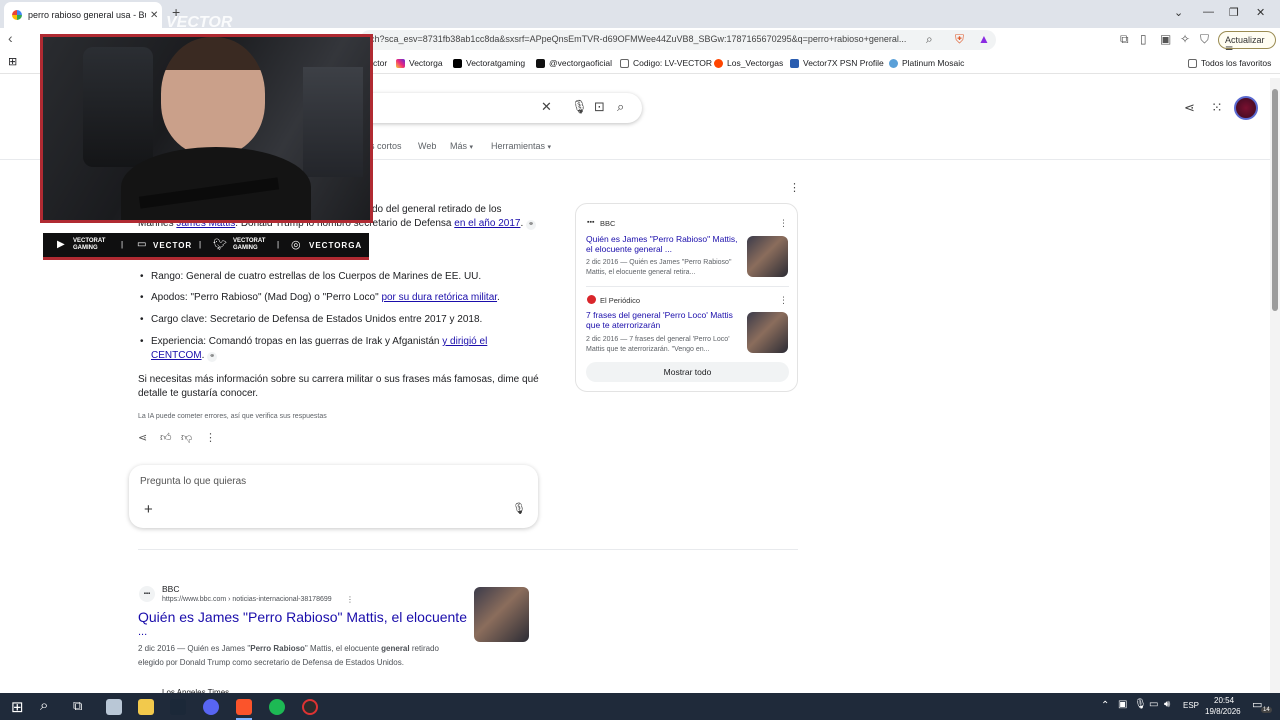  What do you see at coordinates (193, 481) in the screenshot?
I see `ask-input: Pregunta lo que quieras` at bounding box center [193, 481].